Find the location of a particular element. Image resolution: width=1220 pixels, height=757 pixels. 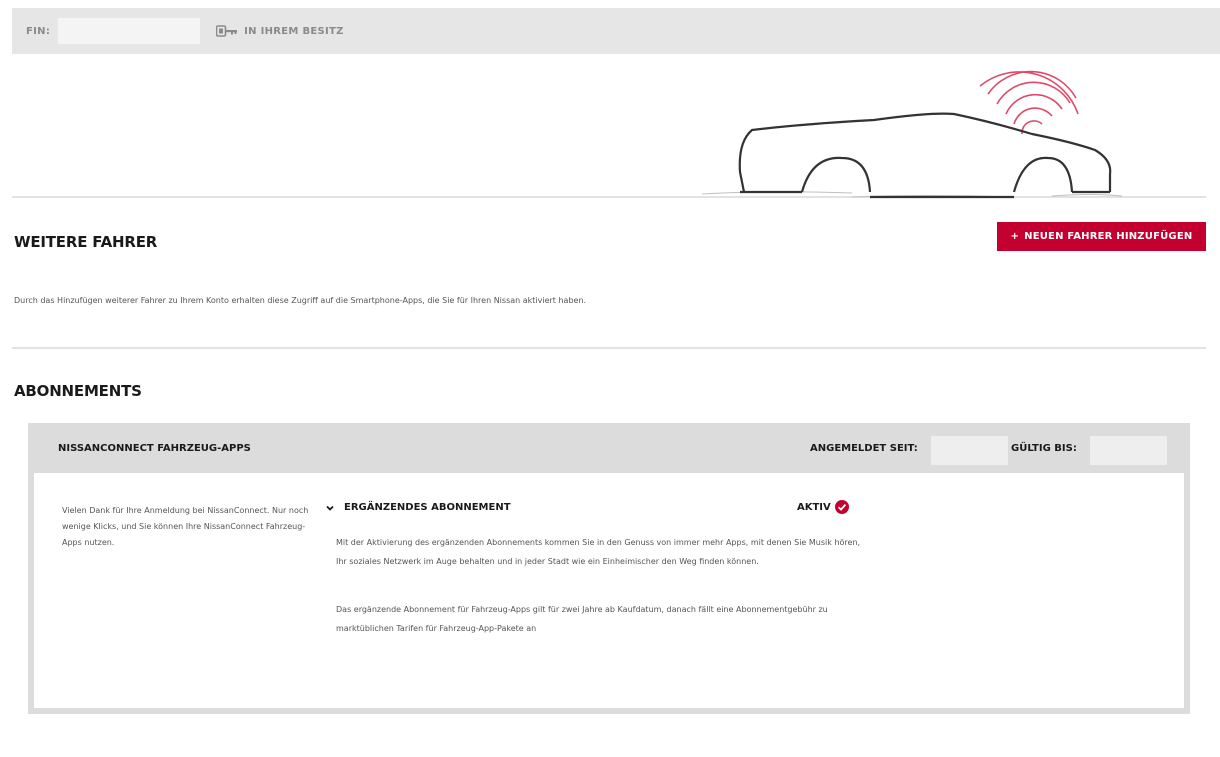

valid-until-label: GÜLTIG BIS: is located at coordinates (1044, 448).